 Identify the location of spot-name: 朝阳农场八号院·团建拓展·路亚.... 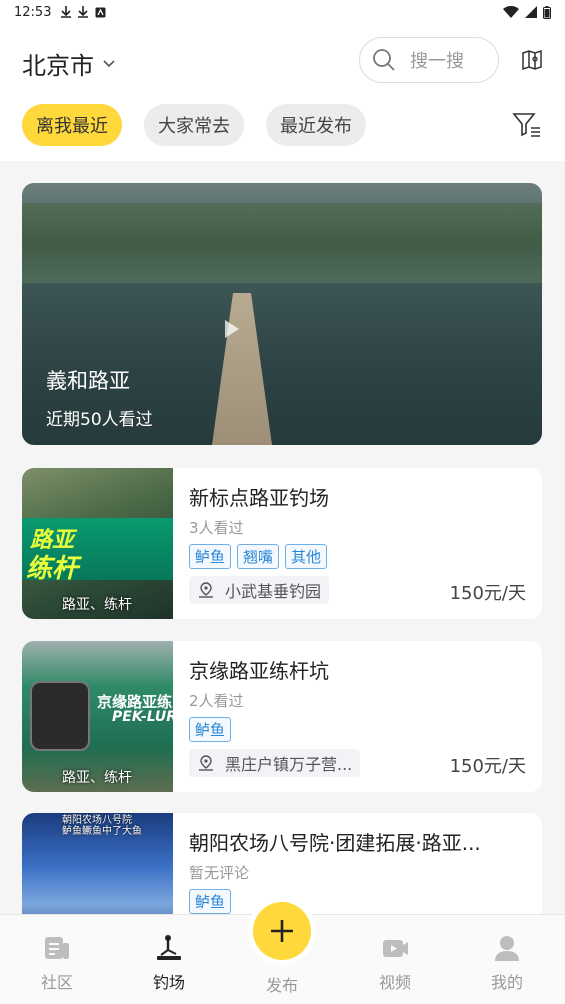
(335, 843).